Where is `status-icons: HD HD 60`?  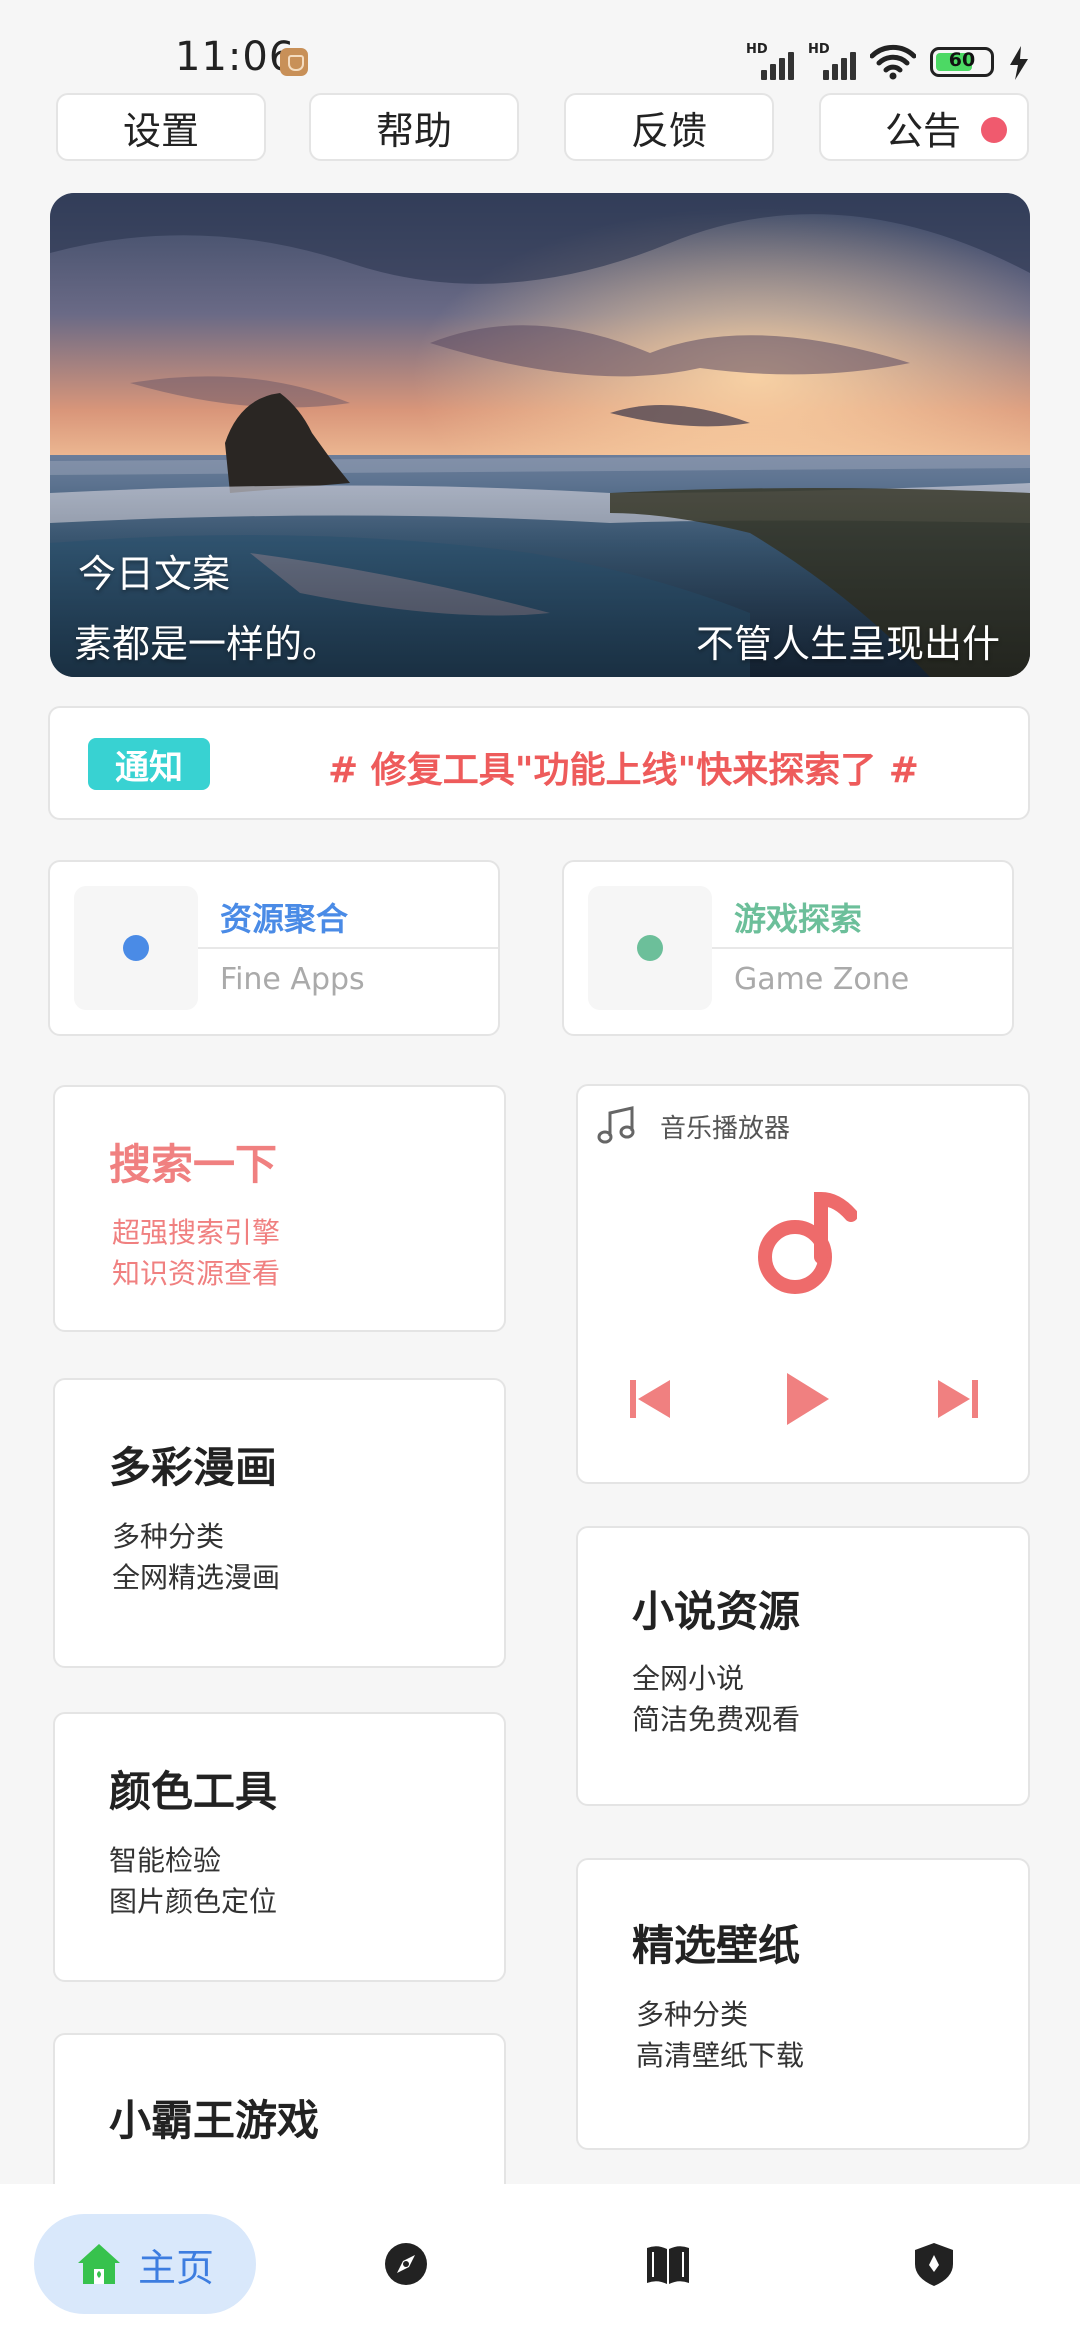 status-icons: HD HD 60 is located at coordinates (888, 60).